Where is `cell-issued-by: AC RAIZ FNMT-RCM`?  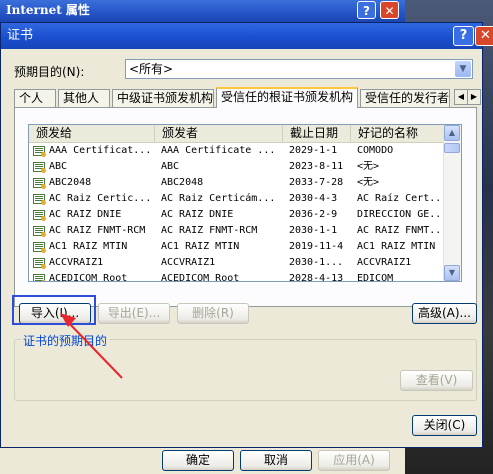 cell-issued-by: AC RAIZ FNMT-RCM is located at coordinates (209, 230).